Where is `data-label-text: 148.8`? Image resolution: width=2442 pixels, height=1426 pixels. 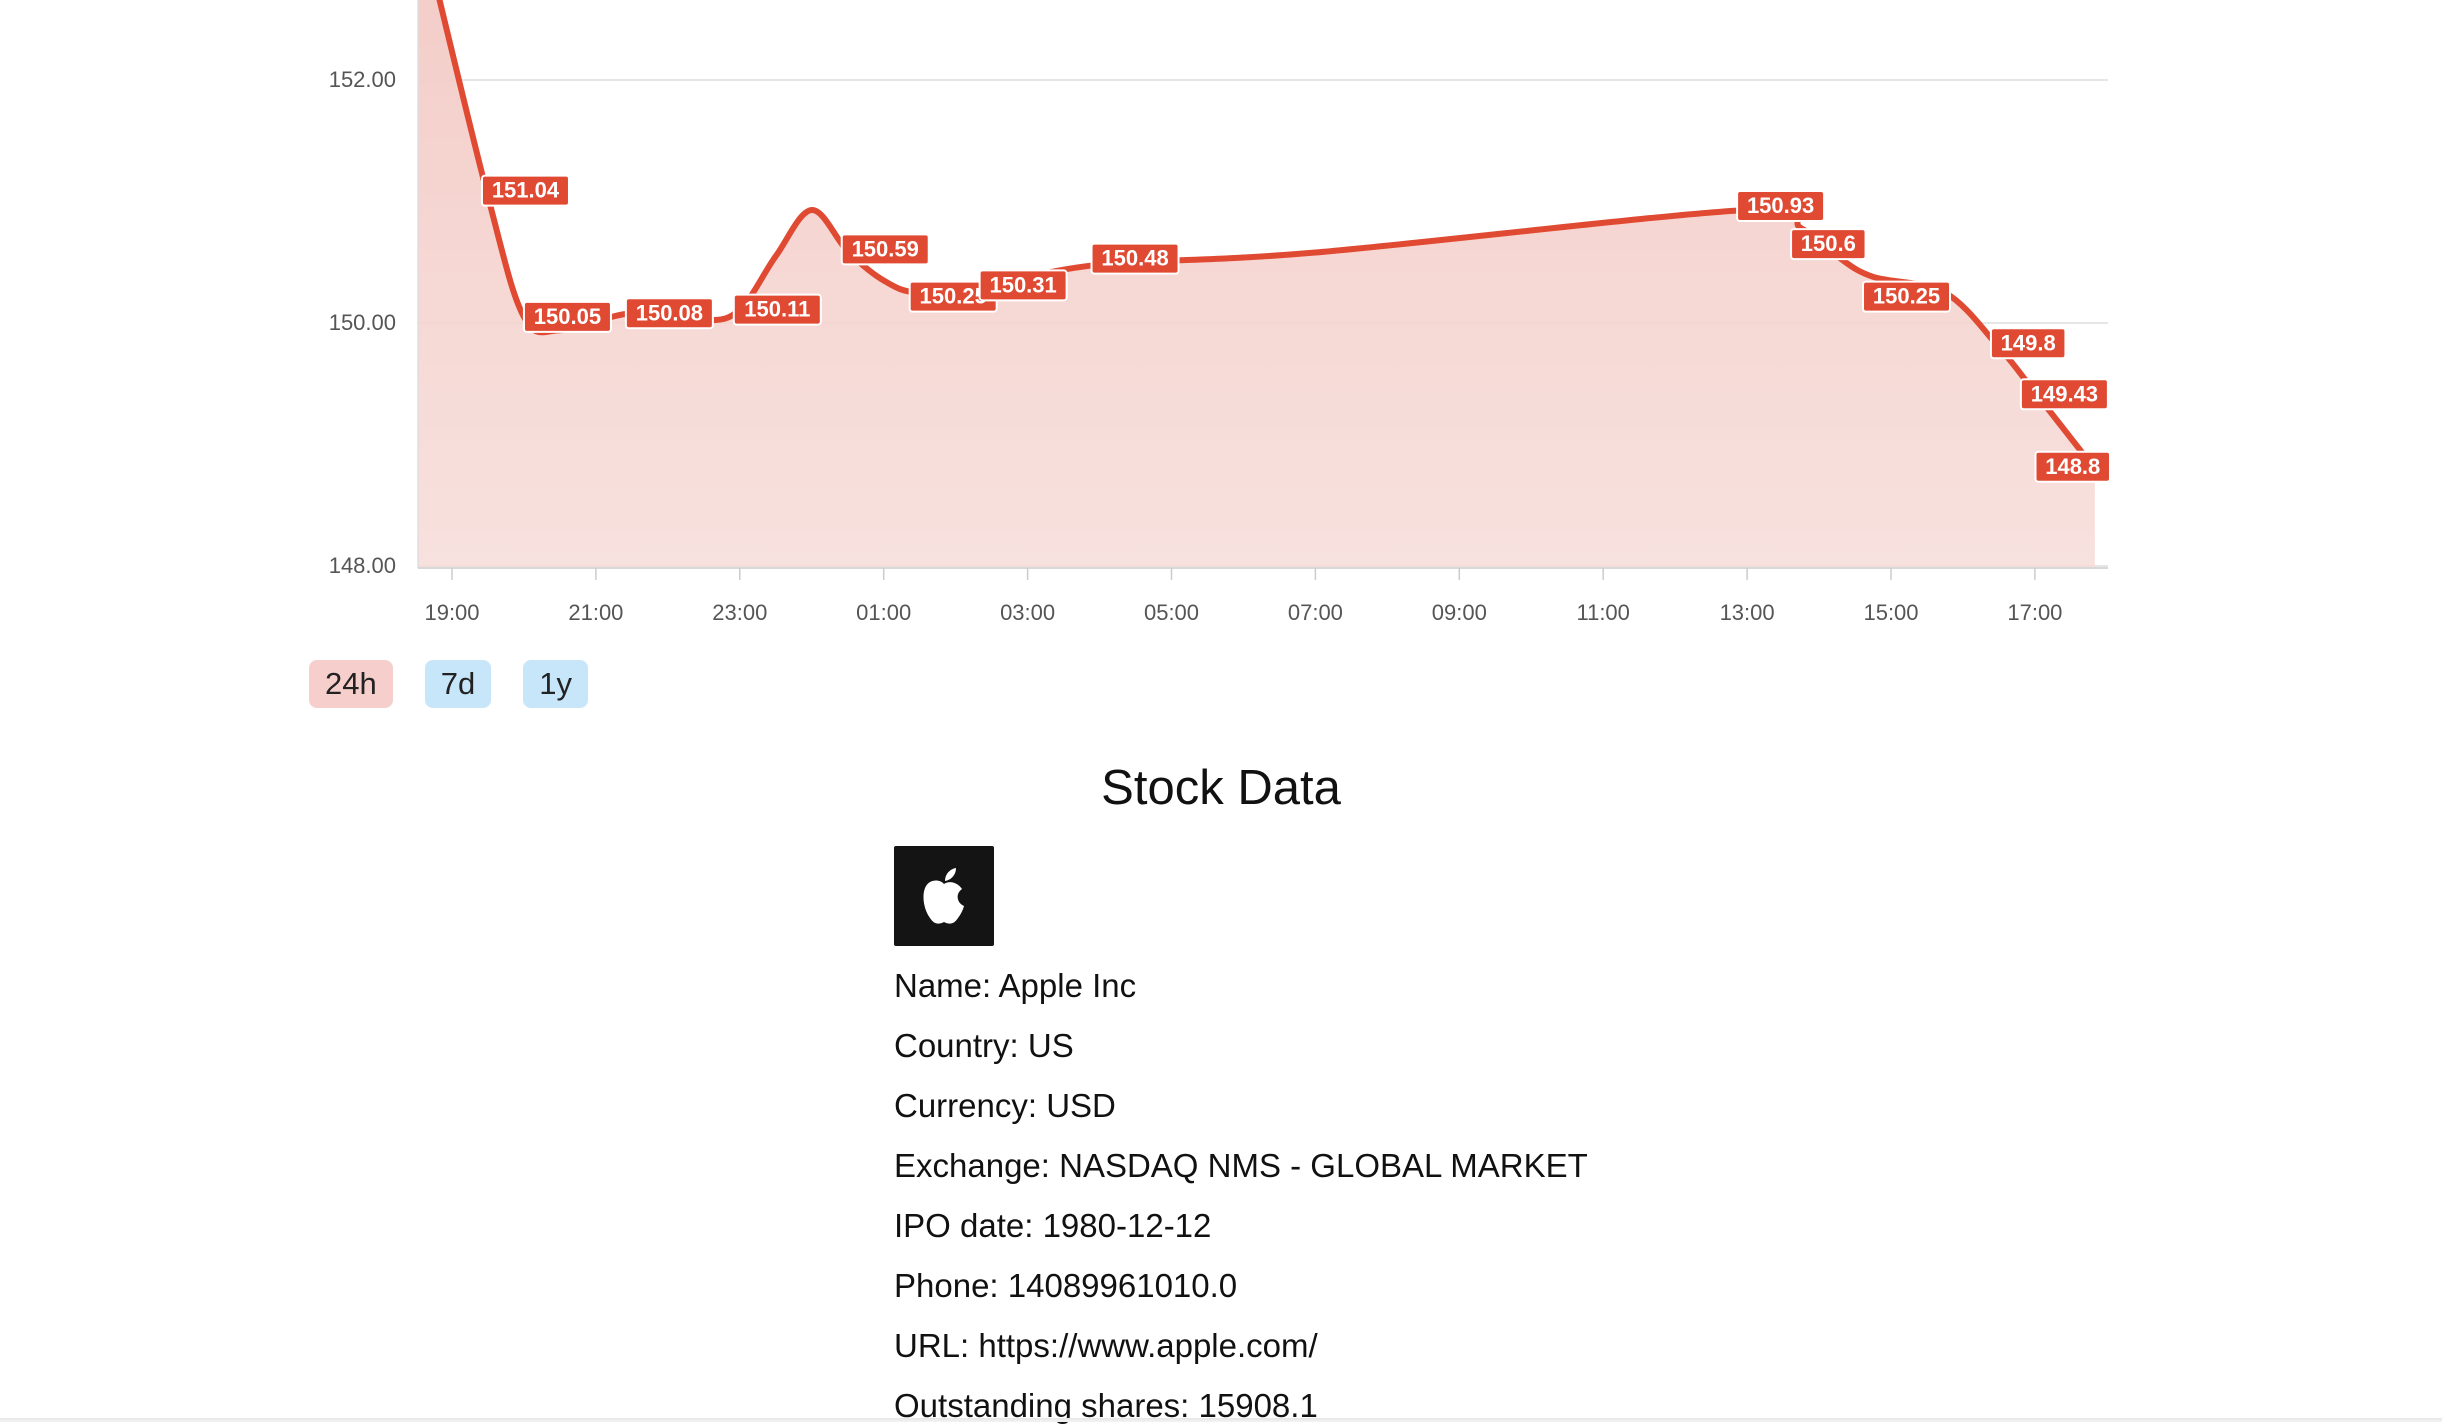
data-label-text: 148.8 is located at coordinates (2072, 466).